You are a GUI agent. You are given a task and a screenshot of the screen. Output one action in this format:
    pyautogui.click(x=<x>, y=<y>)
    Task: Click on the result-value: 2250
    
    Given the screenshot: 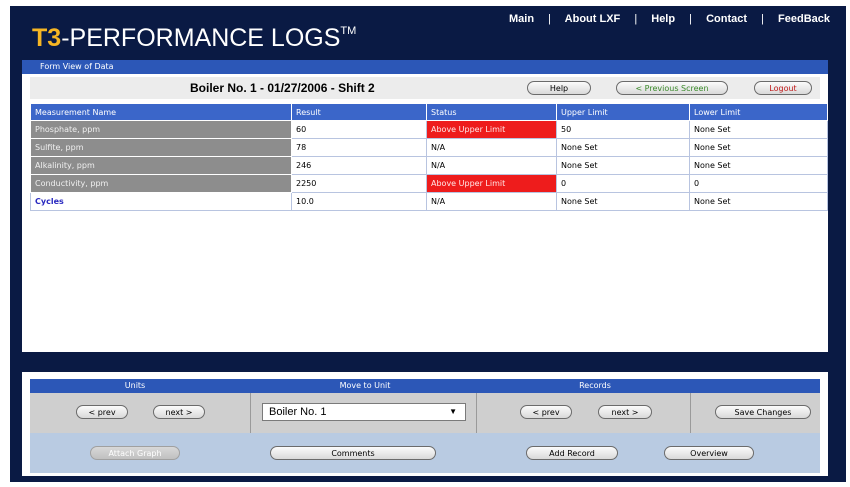 What is the action you would take?
    pyautogui.click(x=359, y=183)
    